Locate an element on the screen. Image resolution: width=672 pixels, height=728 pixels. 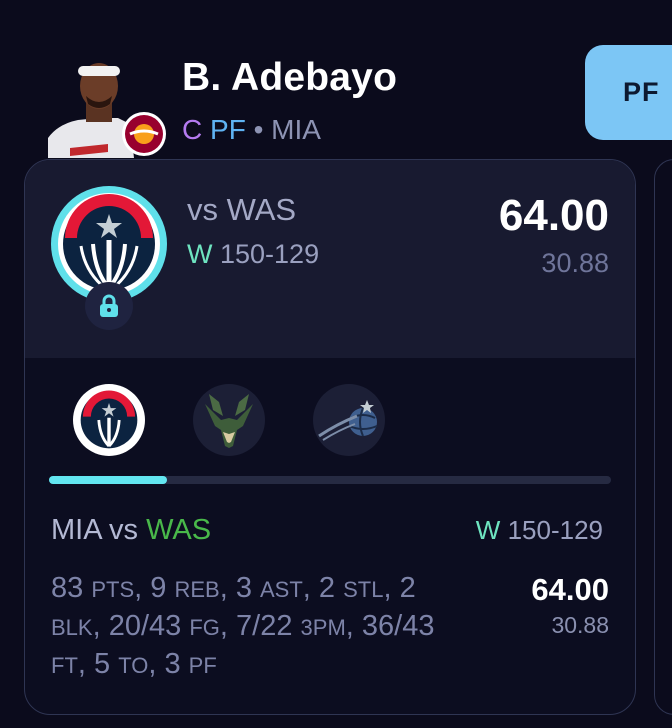
stat-item: 3 AST, is located at coordinates (277, 588).